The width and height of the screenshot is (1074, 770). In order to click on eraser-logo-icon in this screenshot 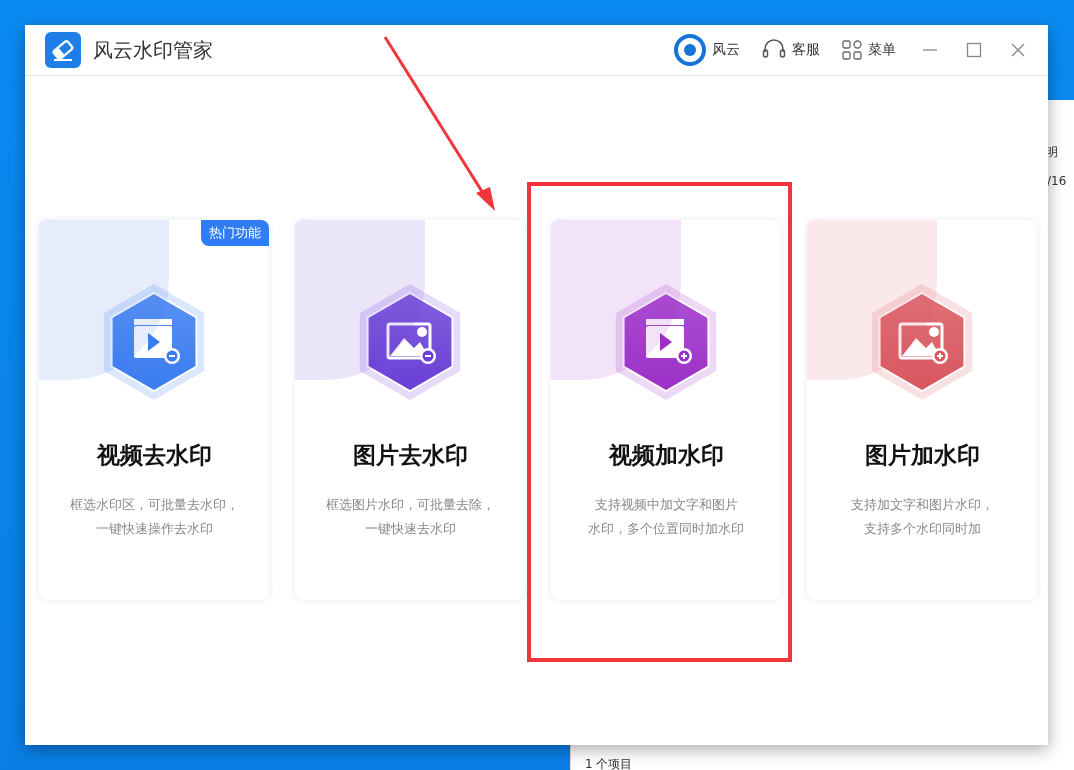, I will do `click(63, 50)`.